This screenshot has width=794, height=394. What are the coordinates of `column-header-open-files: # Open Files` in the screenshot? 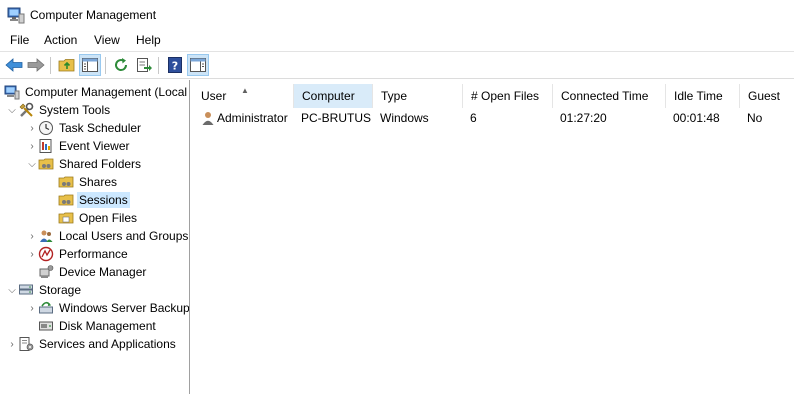 It's located at (508, 96).